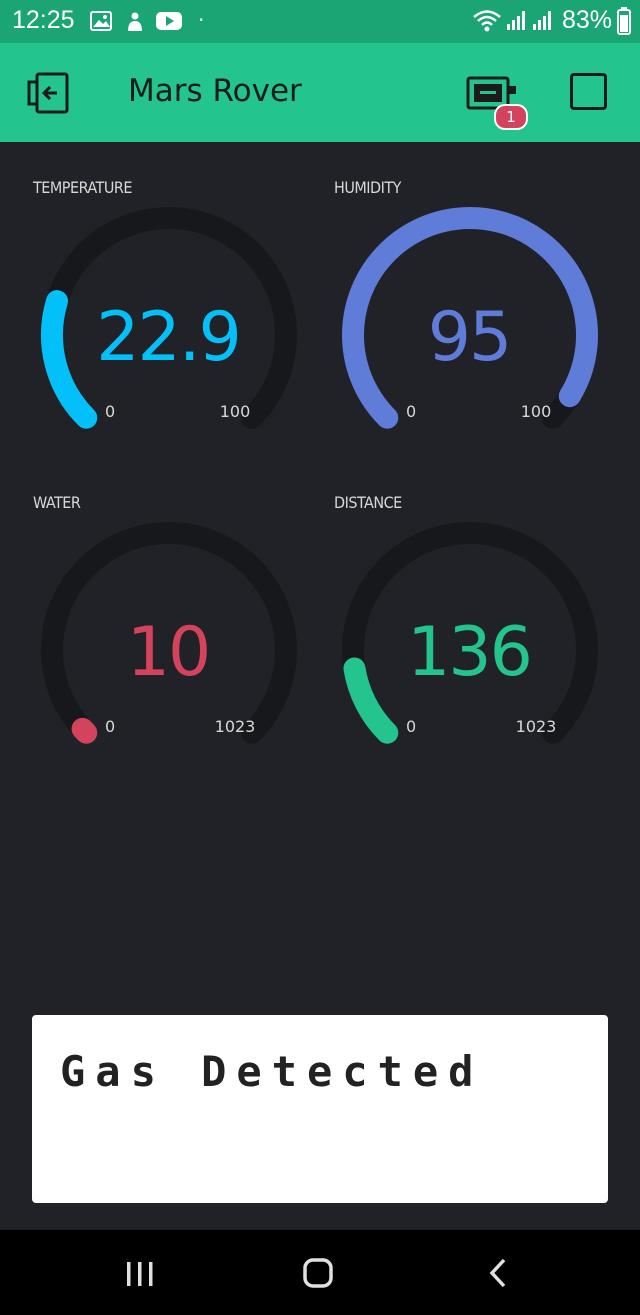 This screenshot has height=1315, width=640. I want to click on battery-level: 83%, so click(587, 20).